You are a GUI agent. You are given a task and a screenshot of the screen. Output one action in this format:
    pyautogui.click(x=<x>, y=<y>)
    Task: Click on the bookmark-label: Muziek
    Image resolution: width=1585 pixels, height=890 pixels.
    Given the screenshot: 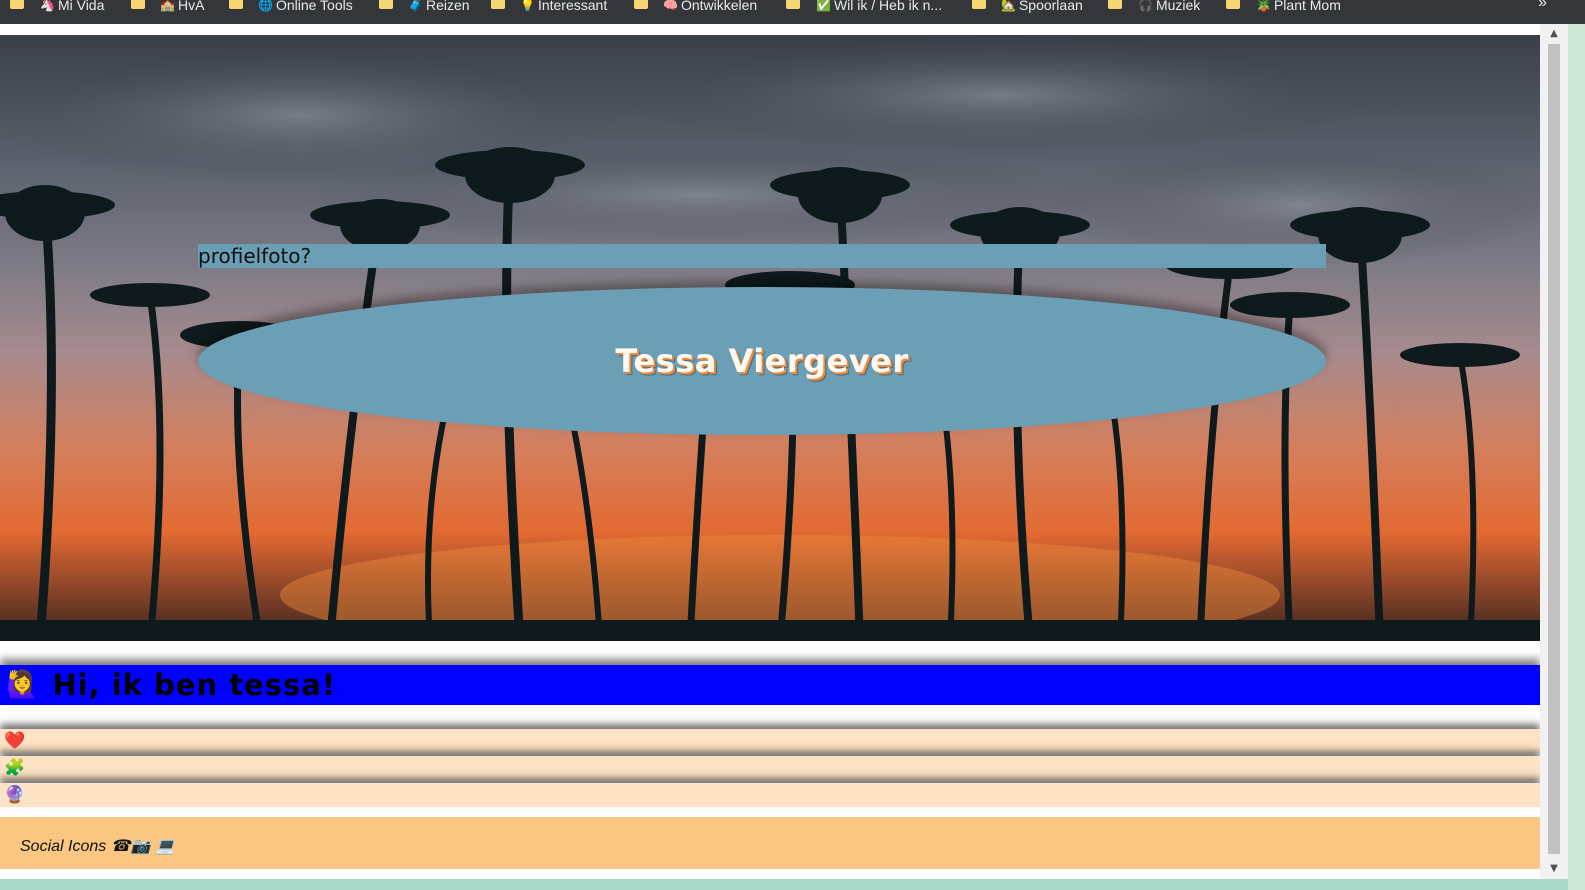 What is the action you would take?
    pyautogui.click(x=1178, y=6)
    